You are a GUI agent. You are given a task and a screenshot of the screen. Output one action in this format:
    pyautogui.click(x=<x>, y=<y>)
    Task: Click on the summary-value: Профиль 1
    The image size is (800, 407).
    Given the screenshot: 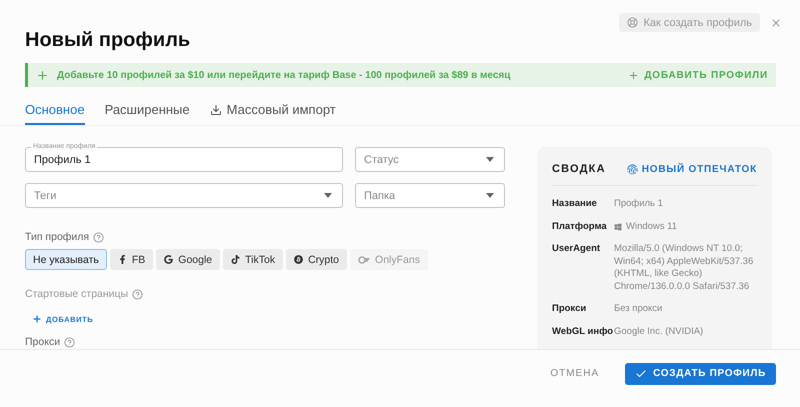 What is the action you would take?
    pyautogui.click(x=638, y=204)
    